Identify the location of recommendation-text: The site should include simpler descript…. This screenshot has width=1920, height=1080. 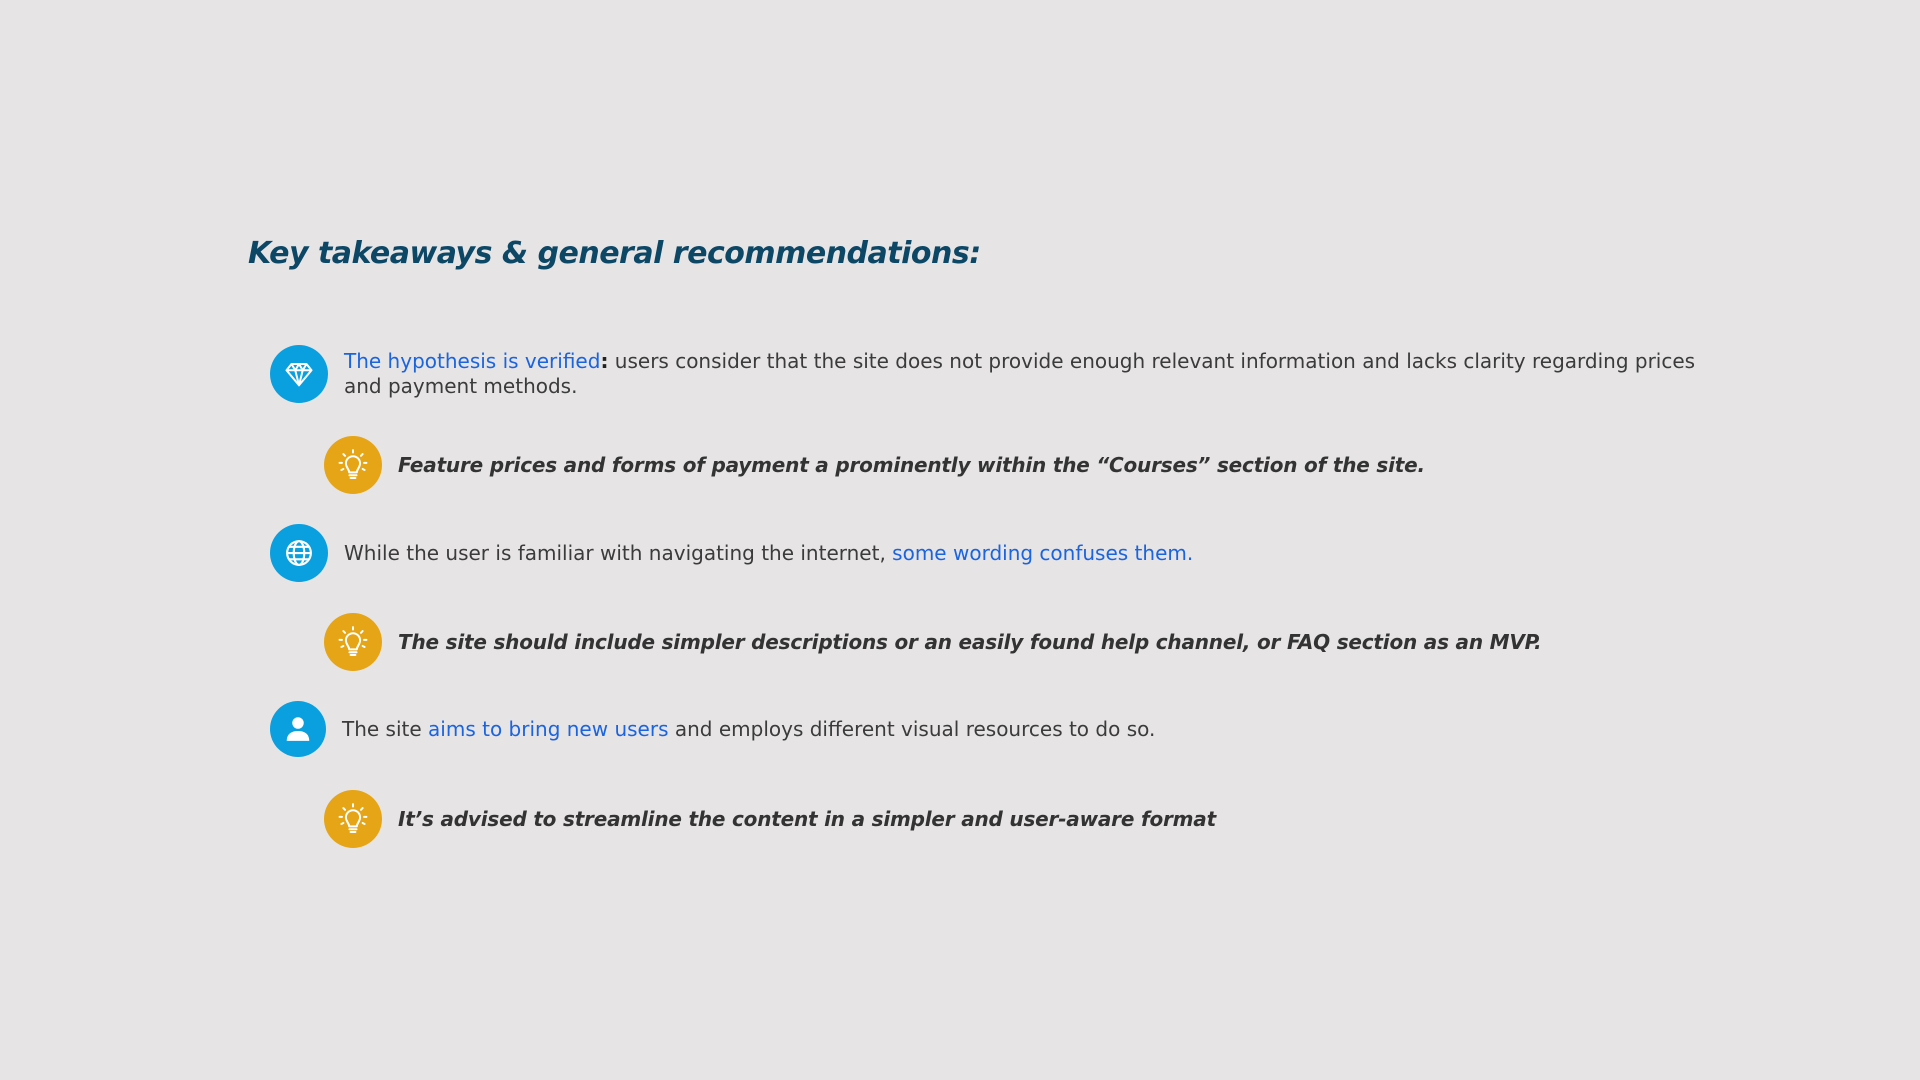
(970, 641).